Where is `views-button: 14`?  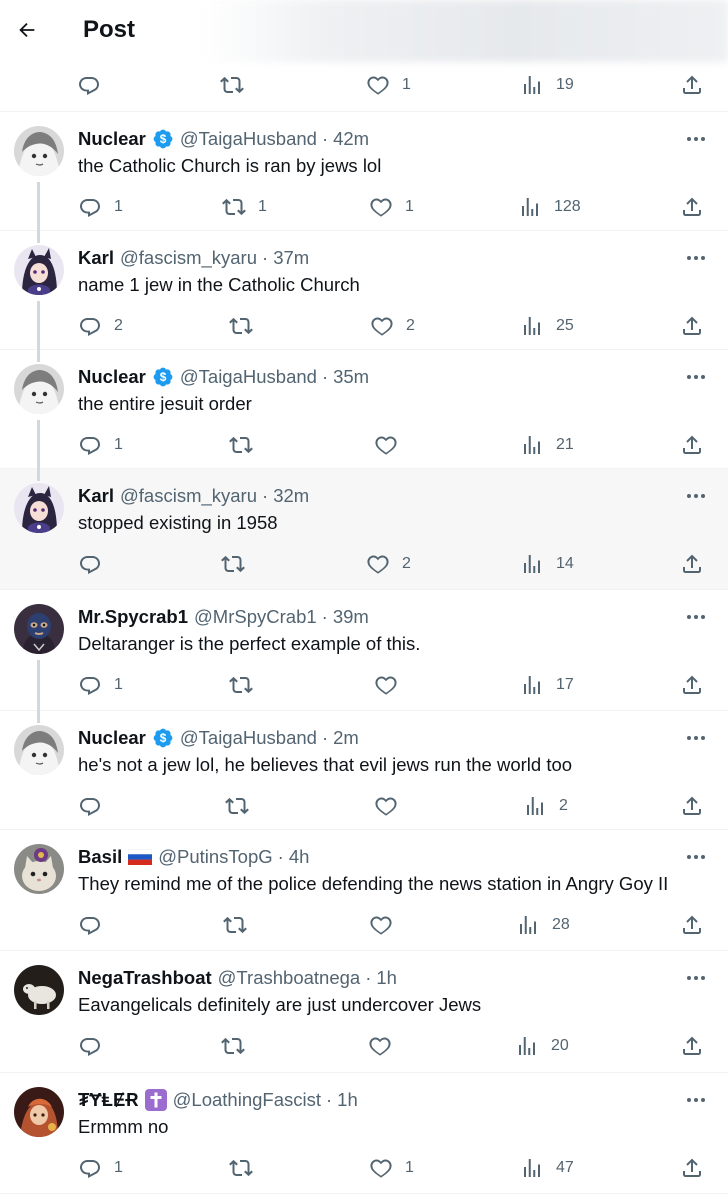 views-button: 14 is located at coordinates (547, 564).